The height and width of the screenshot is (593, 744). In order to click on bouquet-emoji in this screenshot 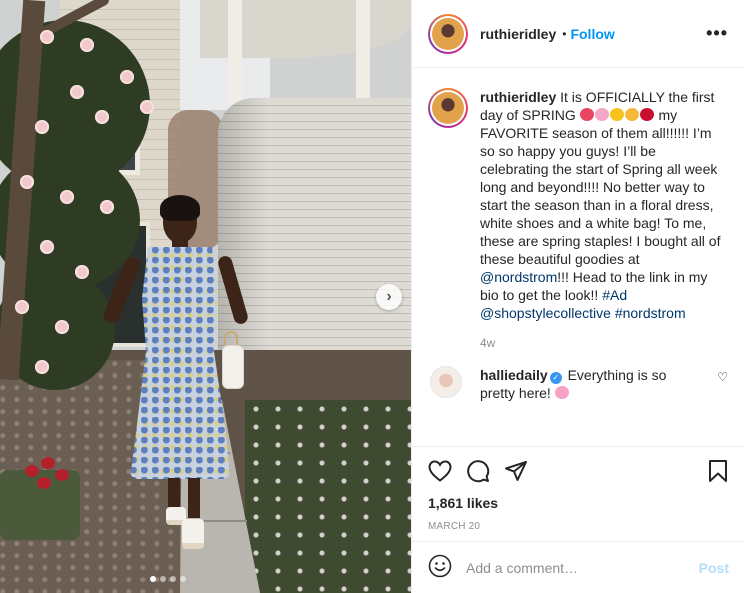, I will do `click(631, 114)`.